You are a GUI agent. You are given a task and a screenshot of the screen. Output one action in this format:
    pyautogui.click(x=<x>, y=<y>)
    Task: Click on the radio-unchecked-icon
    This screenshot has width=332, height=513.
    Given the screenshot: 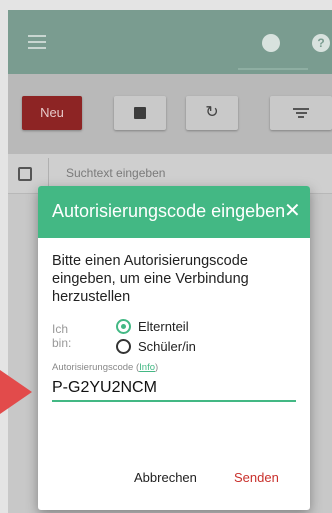 What is the action you would take?
    pyautogui.click(x=123, y=346)
    